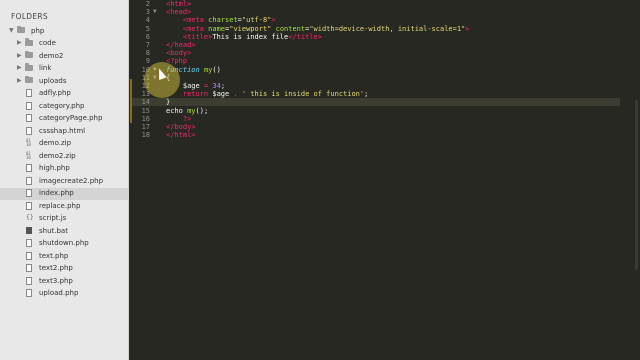 Image resolution: width=640 pixels, height=360 pixels. What do you see at coordinates (375, 86) in the screenshot?
I see `code-line: 12 $age = 34;` at bounding box center [375, 86].